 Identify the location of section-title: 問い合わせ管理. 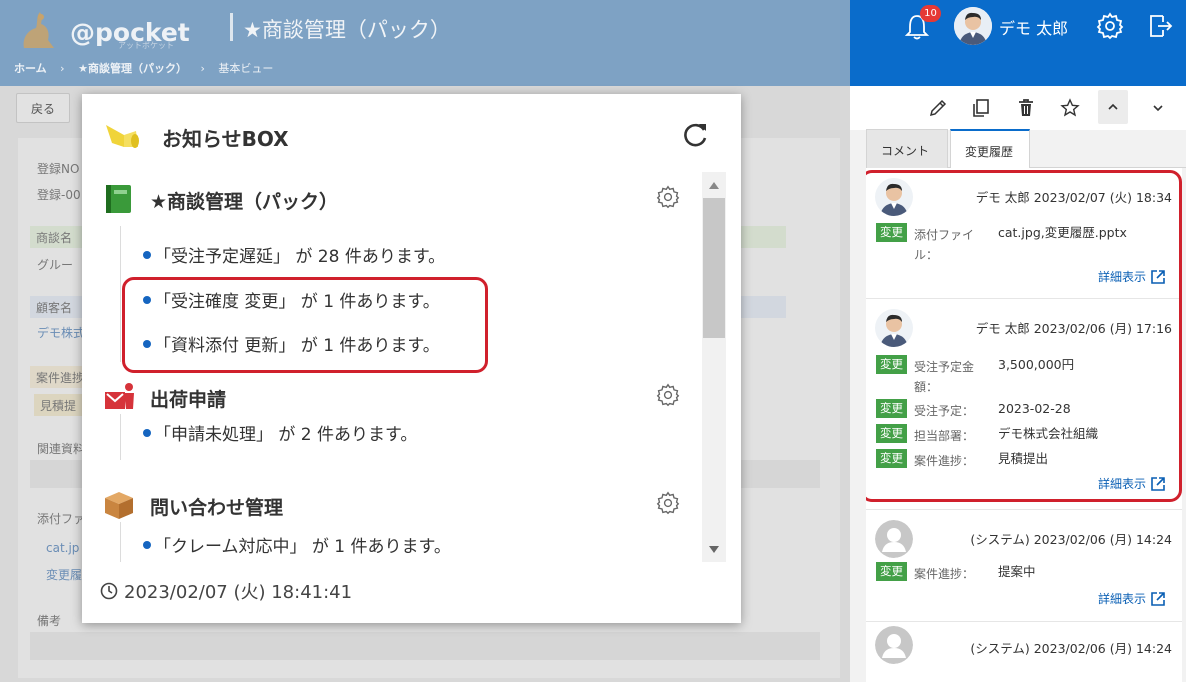
(216, 506).